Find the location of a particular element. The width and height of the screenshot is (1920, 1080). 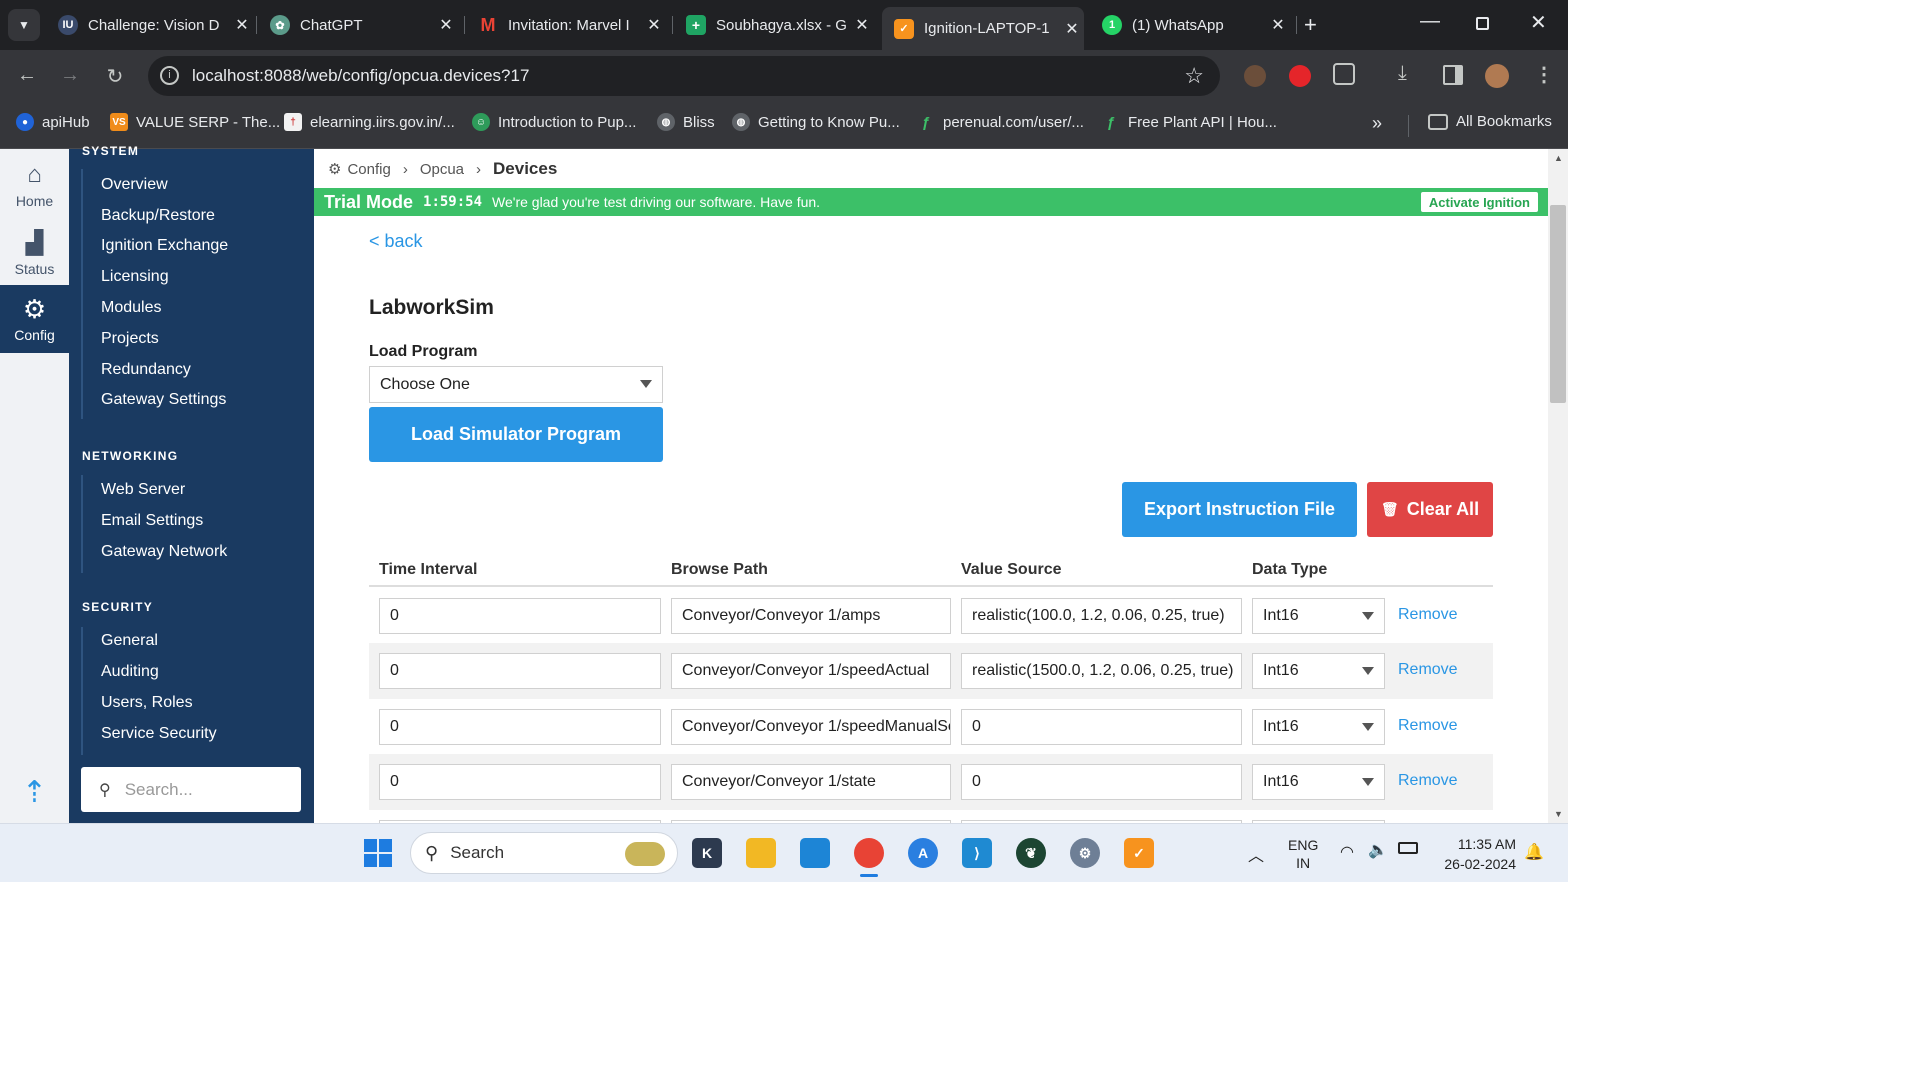

download-icon: ⤓ is located at coordinates (1402, 73).